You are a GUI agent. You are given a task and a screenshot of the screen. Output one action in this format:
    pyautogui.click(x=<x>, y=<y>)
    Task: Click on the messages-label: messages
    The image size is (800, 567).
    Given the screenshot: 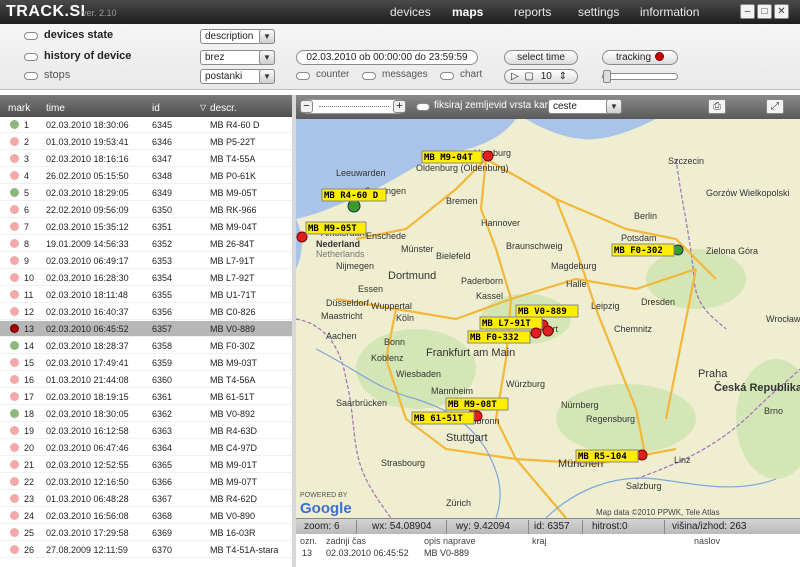 What is the action you would take?
    pyautogui.click(x=405, y=74)
    